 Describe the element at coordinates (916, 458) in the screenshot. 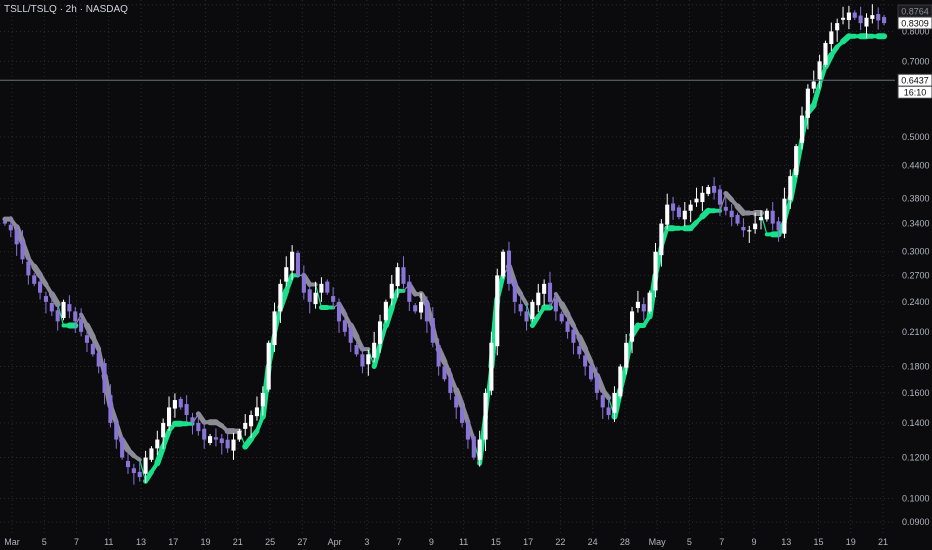

I see `y-tick-label: 0.1200` at that location.